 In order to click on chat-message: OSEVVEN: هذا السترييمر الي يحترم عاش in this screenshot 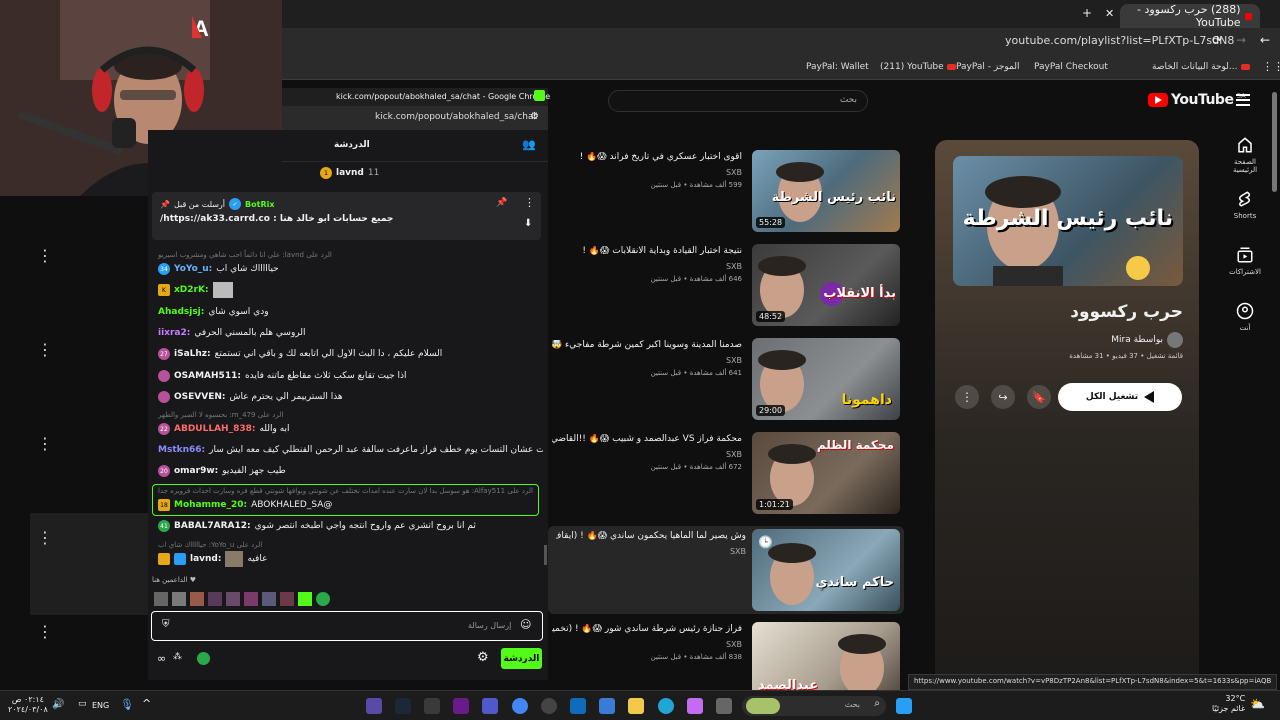, I will do `click(350, 397)`.